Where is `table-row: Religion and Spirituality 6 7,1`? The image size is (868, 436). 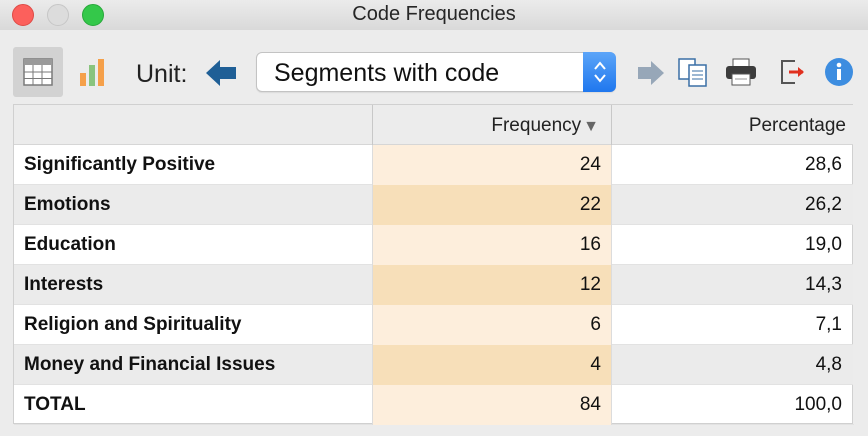
table-row: Religion and Spirituality 6 7,1 is located at coordinates (434, 325).